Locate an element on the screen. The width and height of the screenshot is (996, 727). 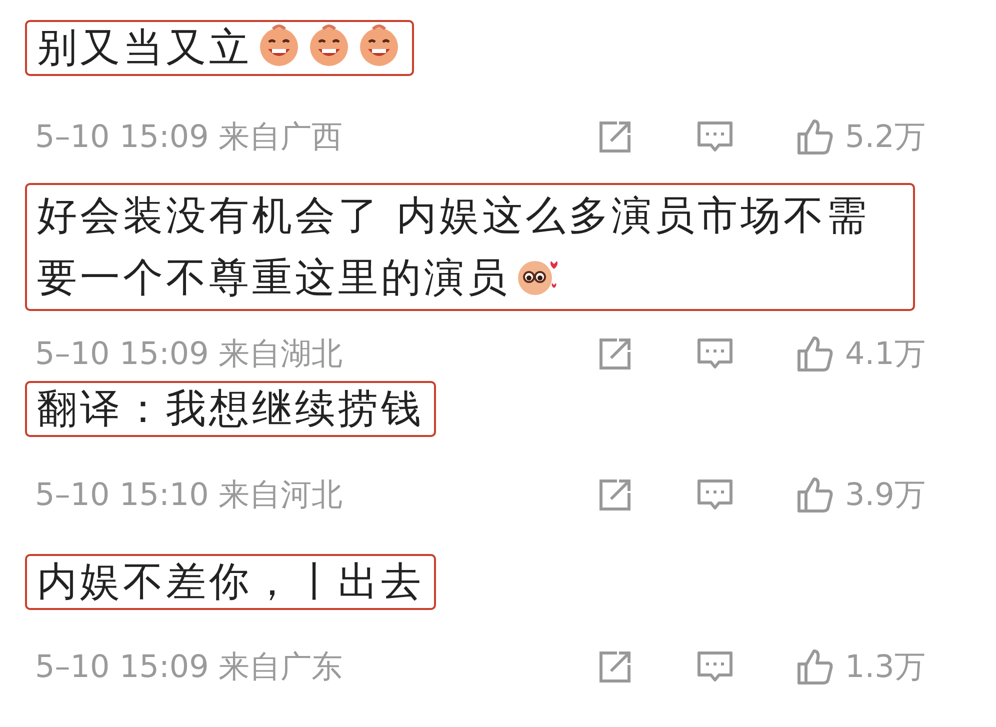
comment-text: 翻译：我想继续捞钱 is located at coordinates (230, 409).